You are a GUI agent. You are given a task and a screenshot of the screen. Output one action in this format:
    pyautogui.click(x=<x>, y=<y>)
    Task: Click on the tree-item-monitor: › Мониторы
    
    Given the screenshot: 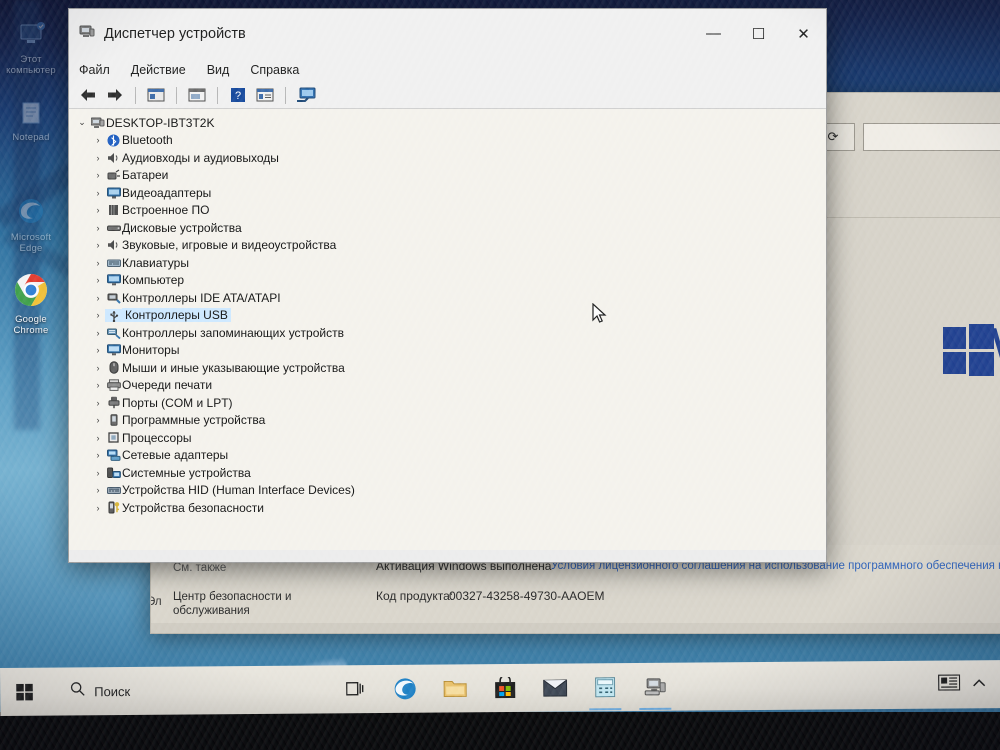 What is the action you would take?
    pyautogui.click(x=447, y=351)
    